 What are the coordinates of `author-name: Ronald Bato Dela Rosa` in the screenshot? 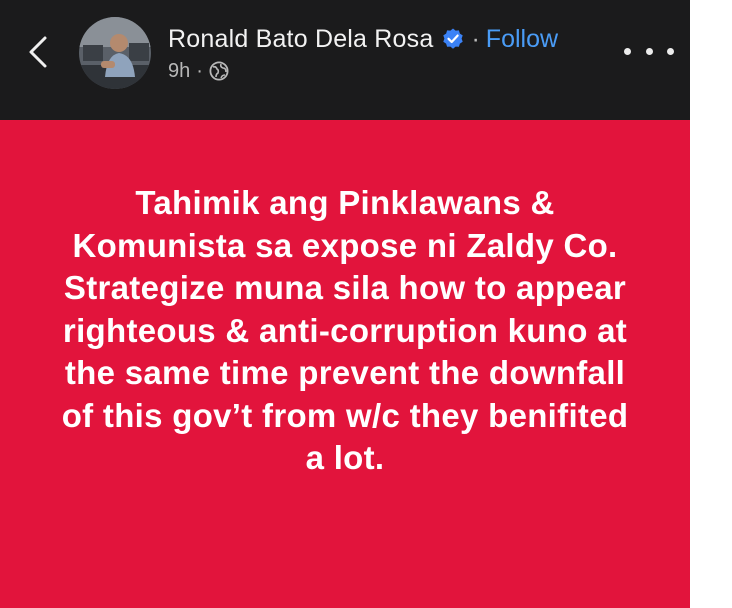 It's located at (300, 39).